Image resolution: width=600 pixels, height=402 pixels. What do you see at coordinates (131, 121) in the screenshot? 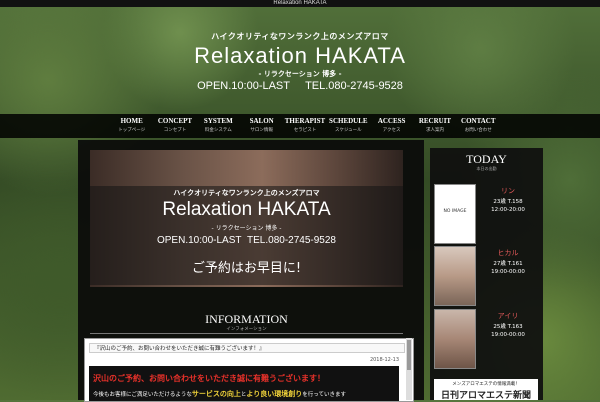
I see `nav-label: HOME` at bounding box center [131, 121].